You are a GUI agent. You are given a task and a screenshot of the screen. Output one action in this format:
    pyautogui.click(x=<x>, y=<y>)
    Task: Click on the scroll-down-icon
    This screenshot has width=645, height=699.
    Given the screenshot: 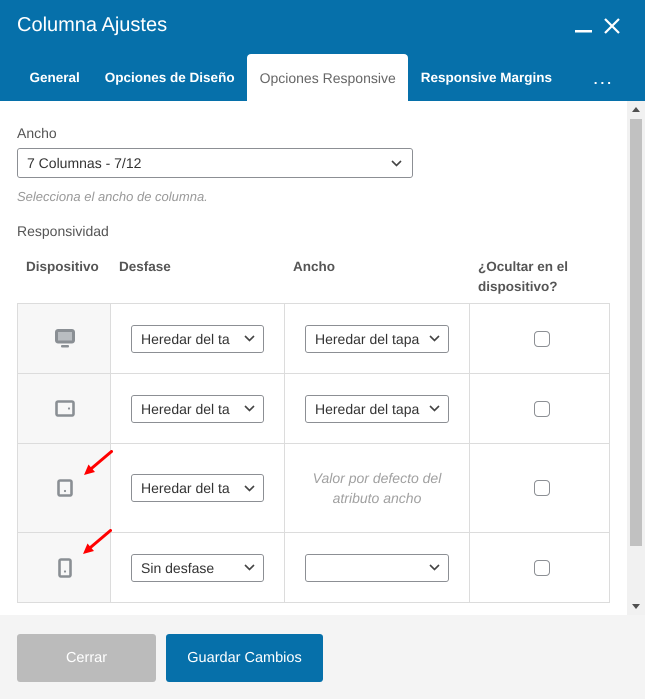 What is the action you would take?
    pyautogui.click(x=636, y=606)
    